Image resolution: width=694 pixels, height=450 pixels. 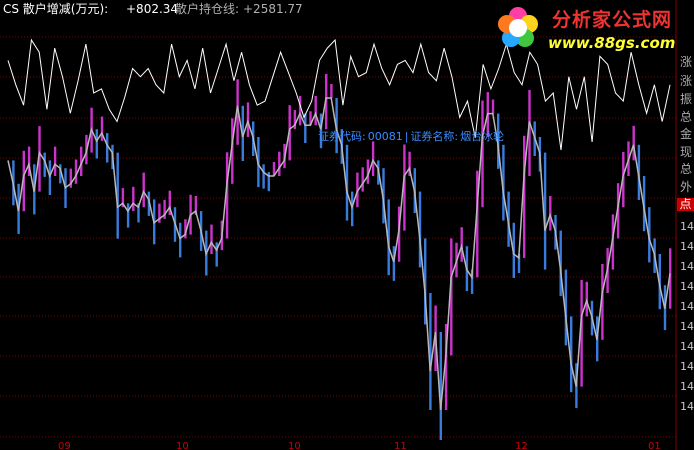 What do you see at coordinates (342, 136) in the screenshot?
I see `code-label: 证券代码:` at bounding box center [342, 136].